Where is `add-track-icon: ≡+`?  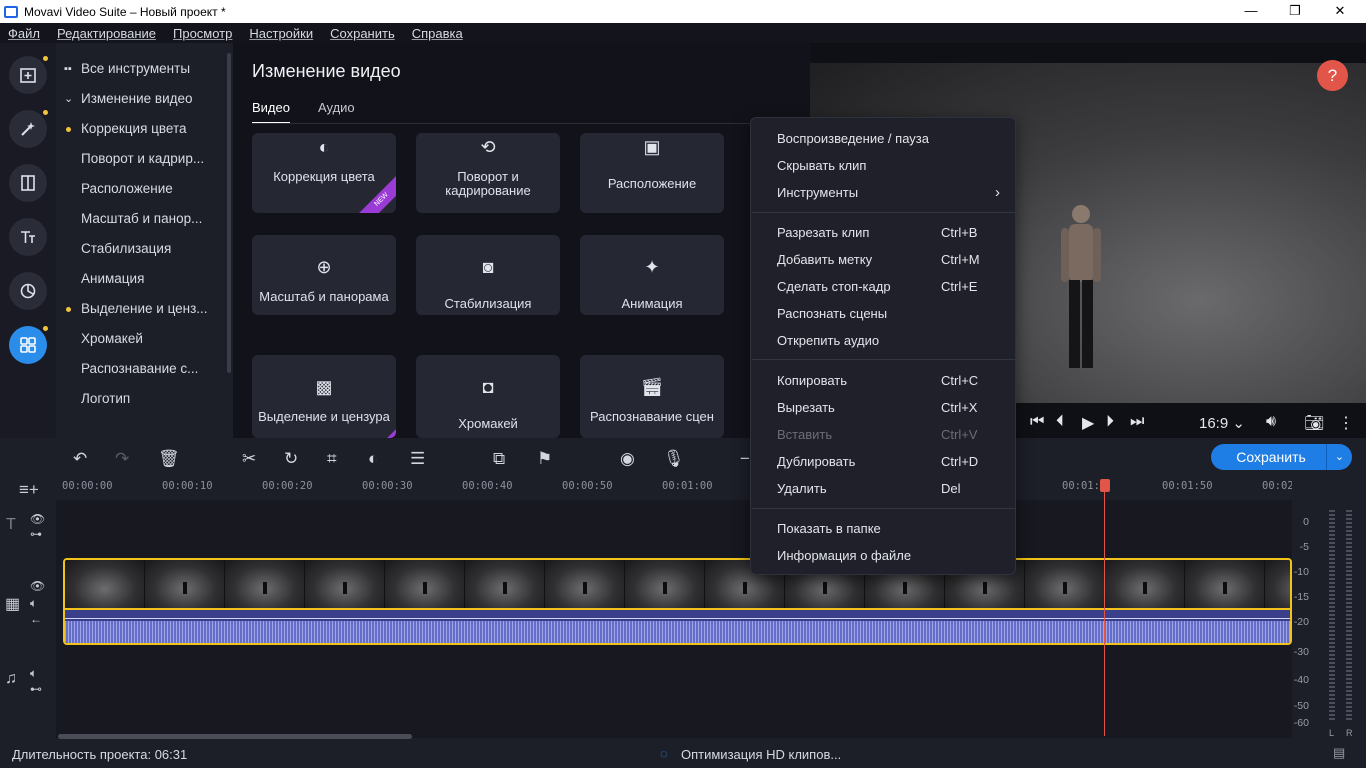 add-track-icon: ≡+ is located at coordinates (29, 490).